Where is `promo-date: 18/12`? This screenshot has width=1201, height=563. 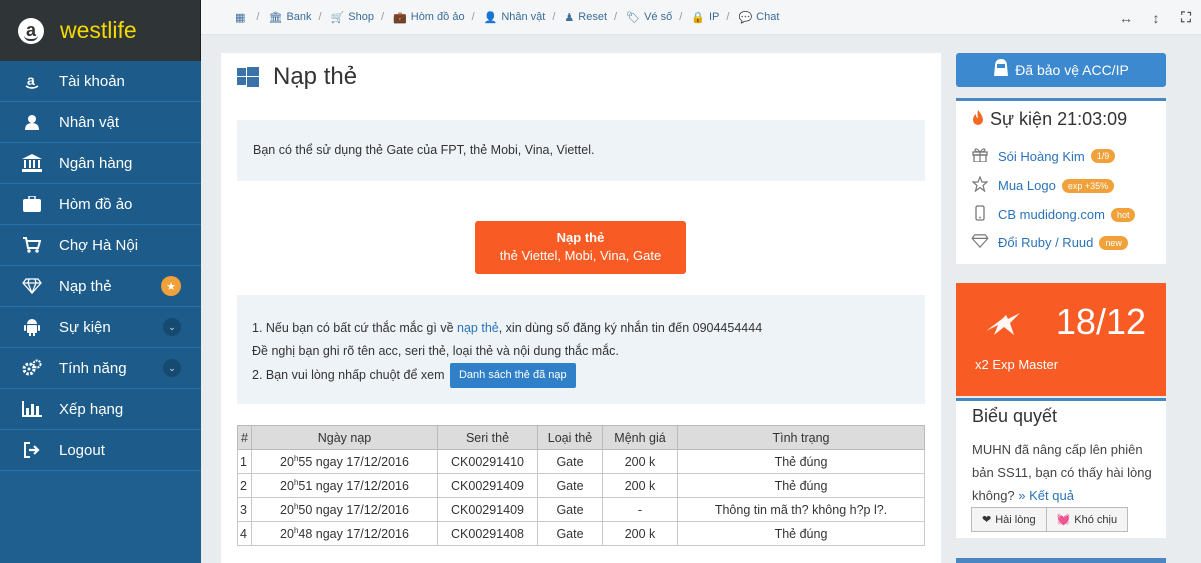 promo-date: 18/12 is located at coordinates (1100, 321).